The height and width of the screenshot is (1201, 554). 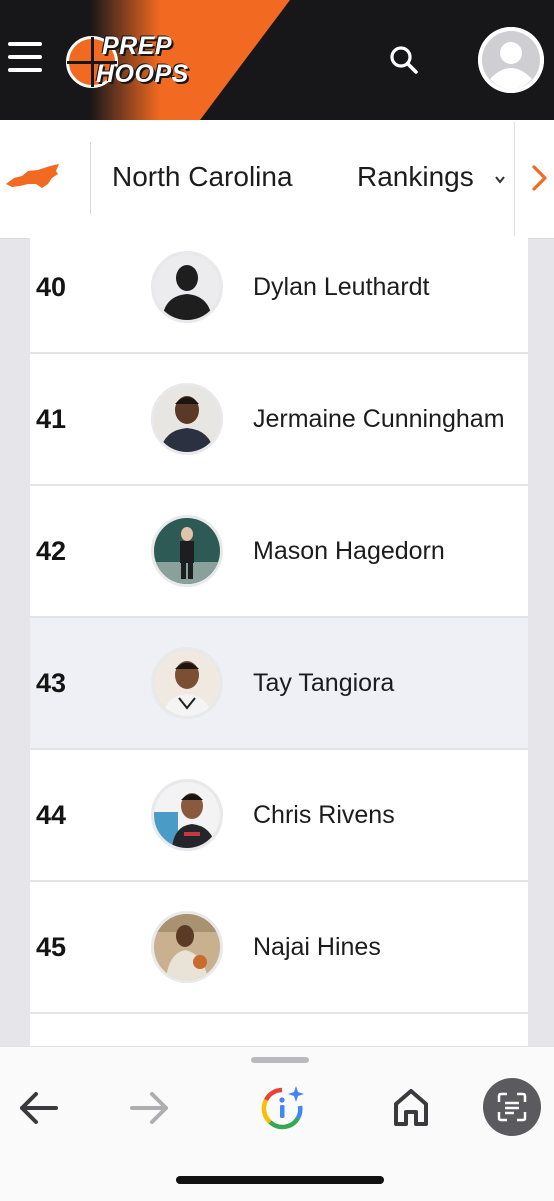 What do you see at coordinates (51, 683) in the screenshot?
I see `rank-number: 43` at bounding box center [51, 683].